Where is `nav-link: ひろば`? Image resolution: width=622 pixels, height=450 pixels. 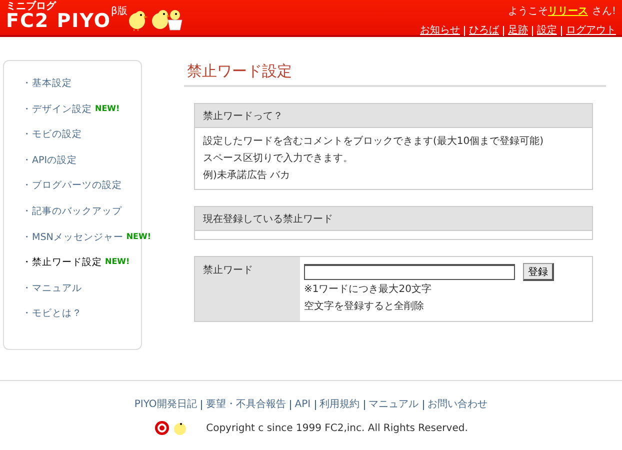
nav-link: ひろば is located at coordinates (484, 30).